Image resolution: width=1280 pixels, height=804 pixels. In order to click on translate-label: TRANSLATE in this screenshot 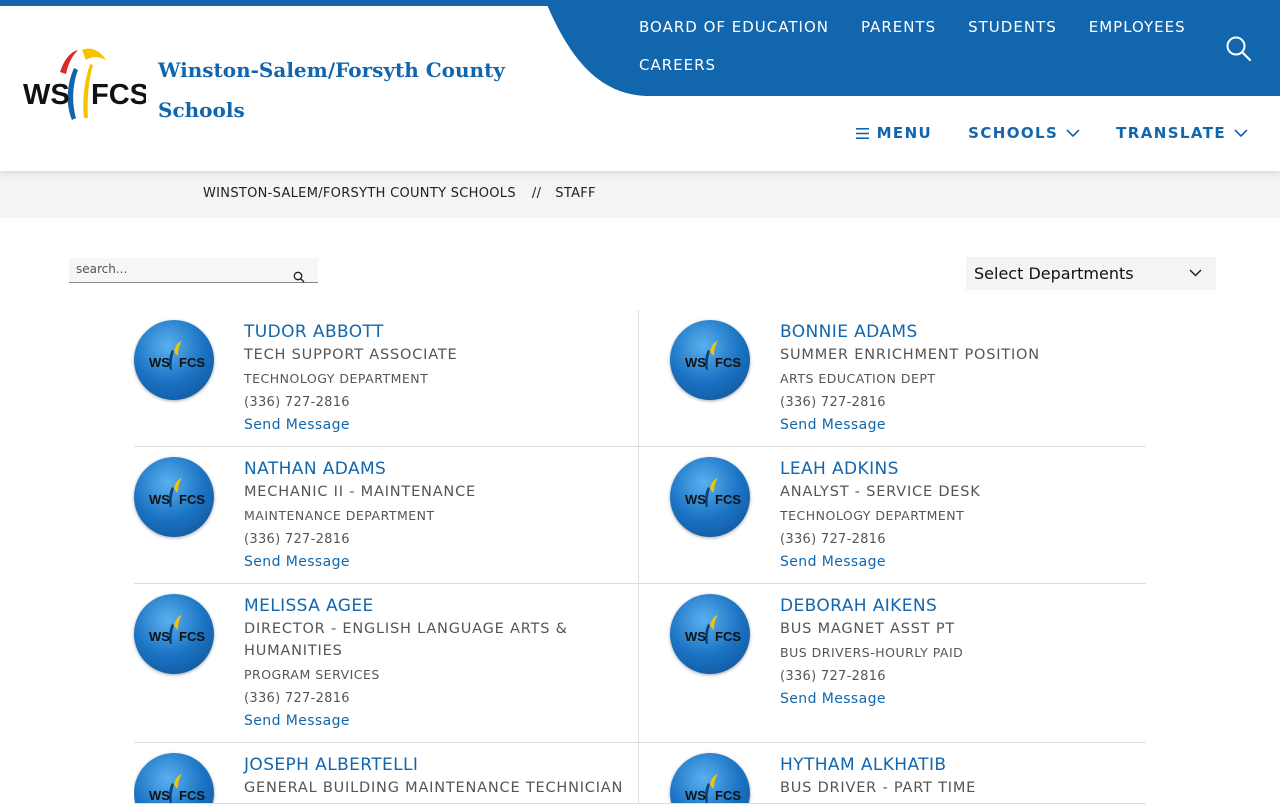, I will do `click(1171, 133)`.